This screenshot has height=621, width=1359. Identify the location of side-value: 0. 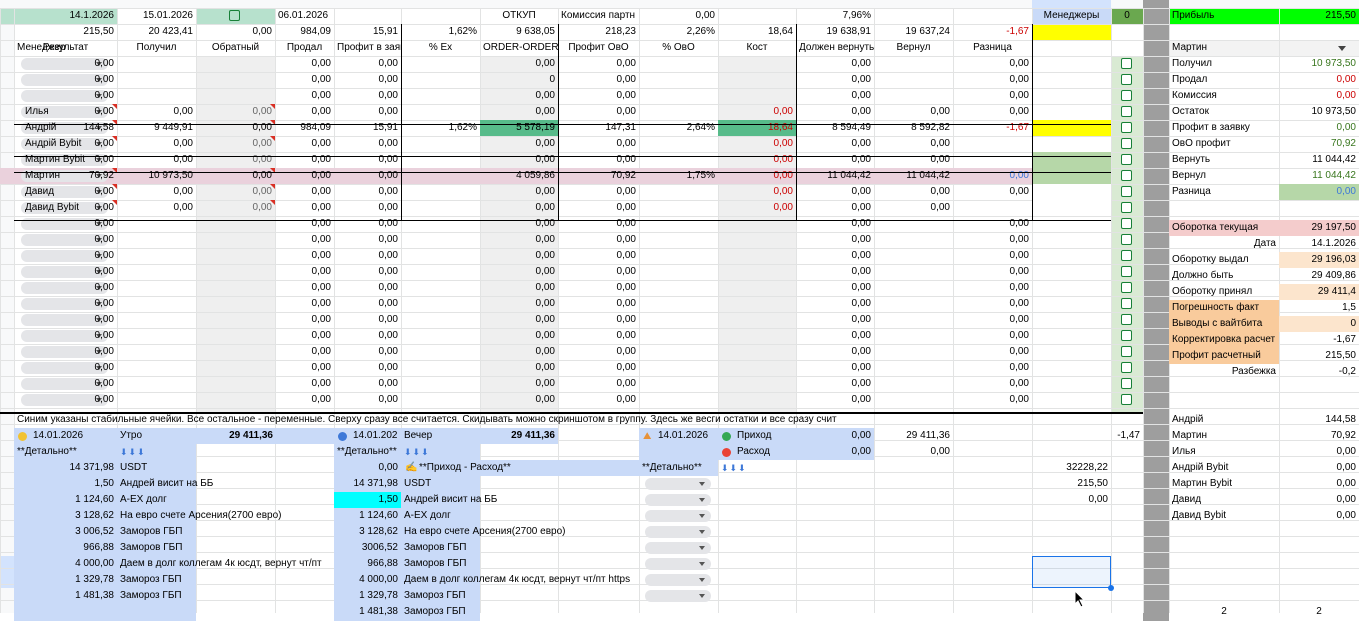
(1319, 324).